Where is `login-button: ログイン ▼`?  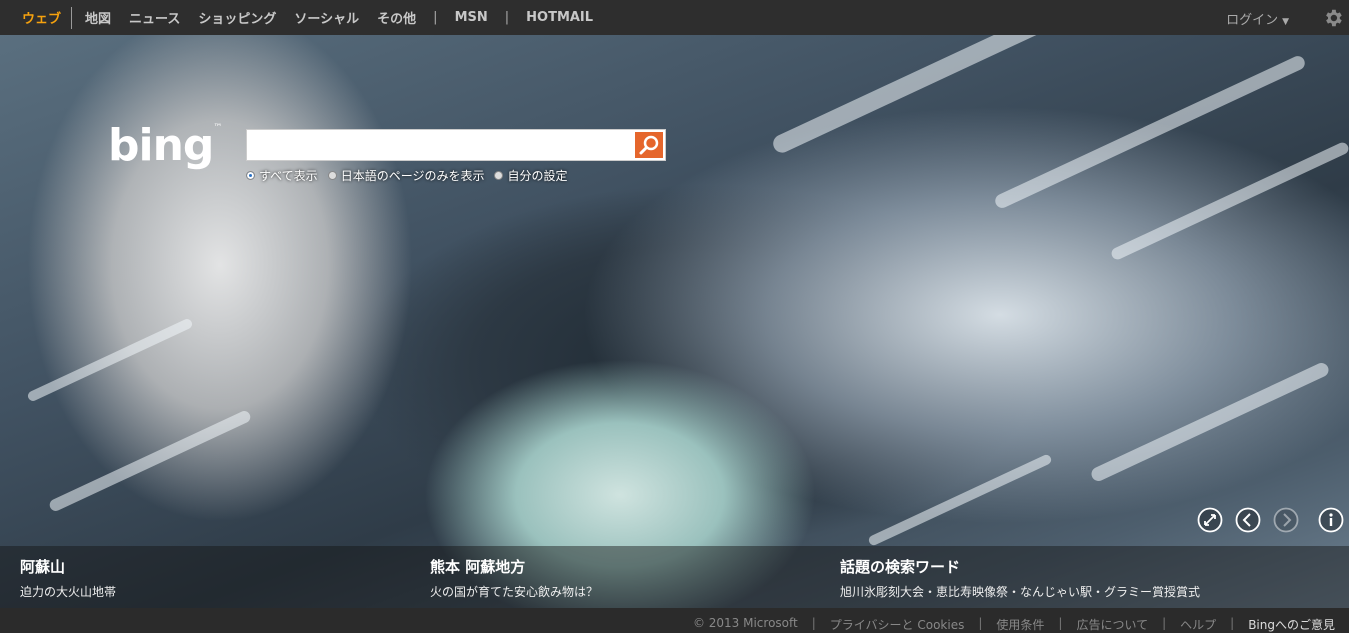
login-button: ログイン ▼ is located at coordinates (1257, 18).